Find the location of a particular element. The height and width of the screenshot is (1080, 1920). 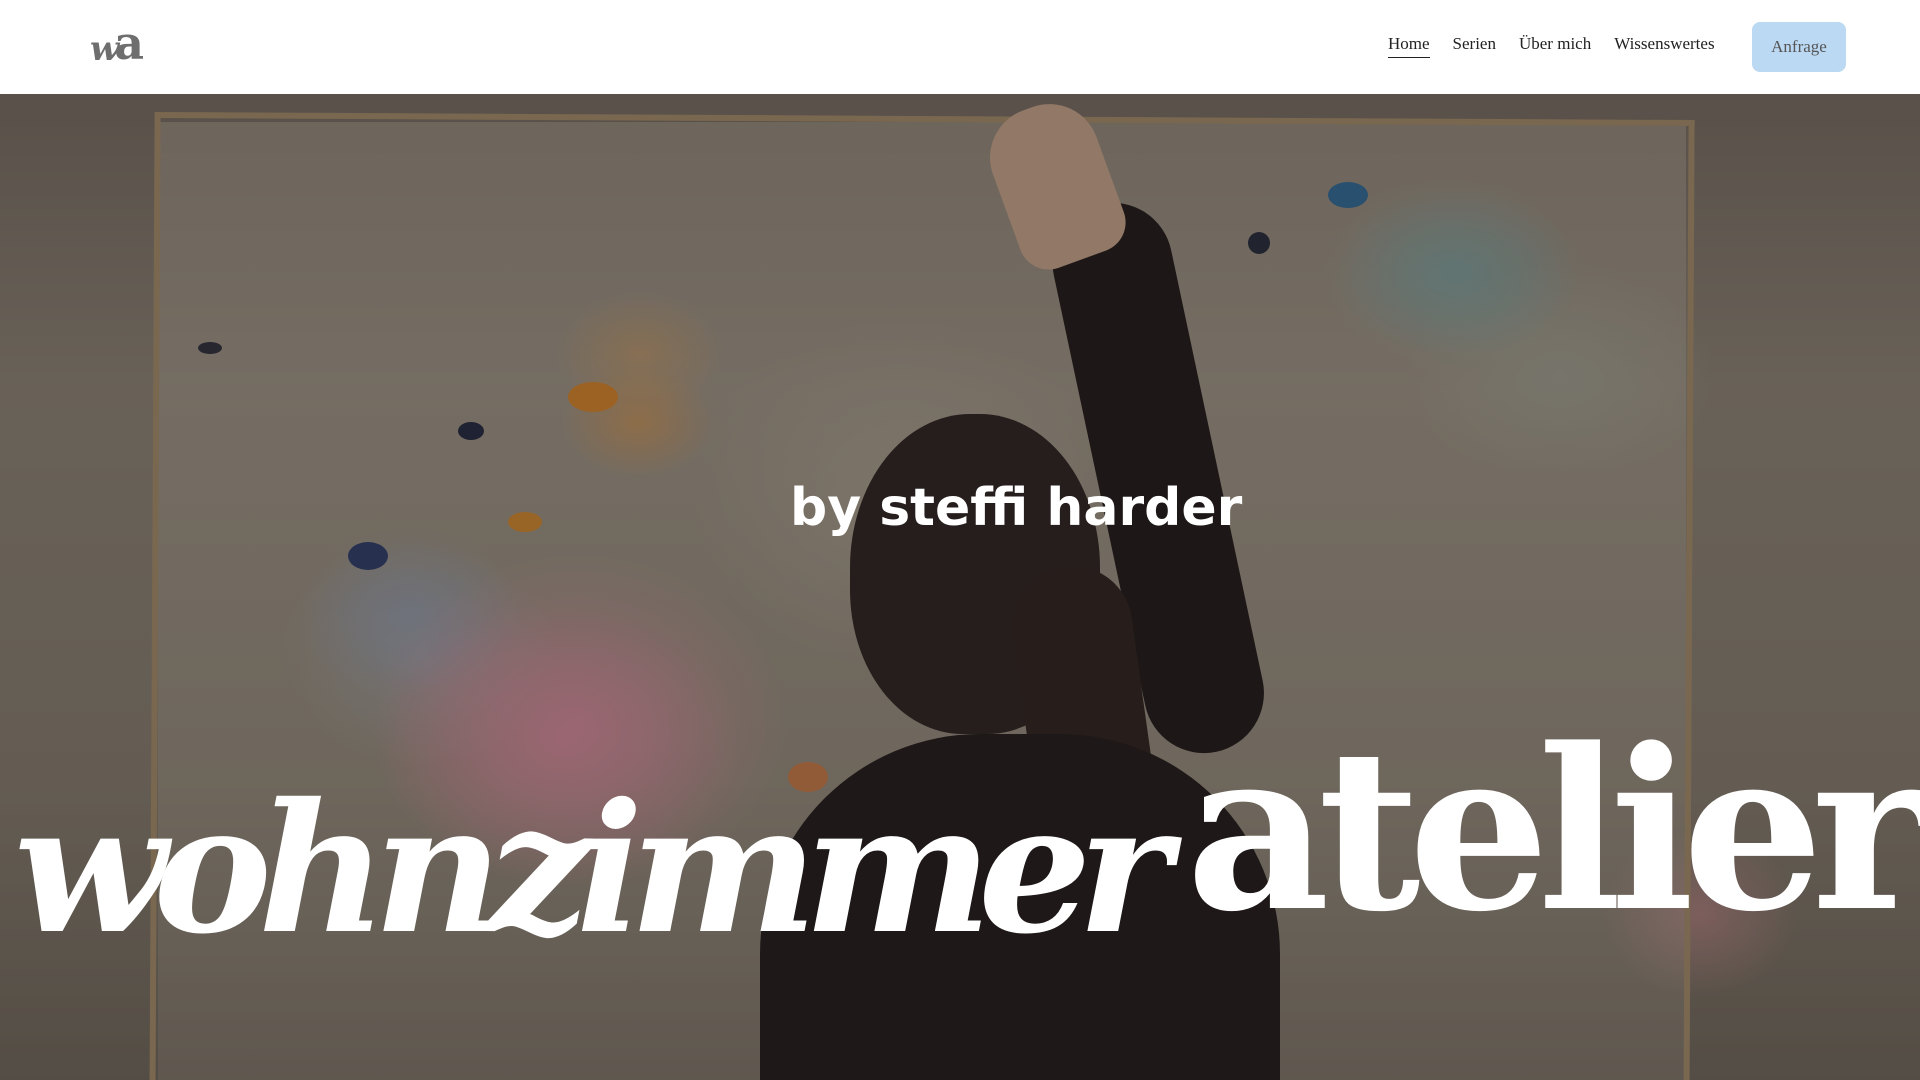

hero-title-serif: atelier is located at coordinates (1553, 831).